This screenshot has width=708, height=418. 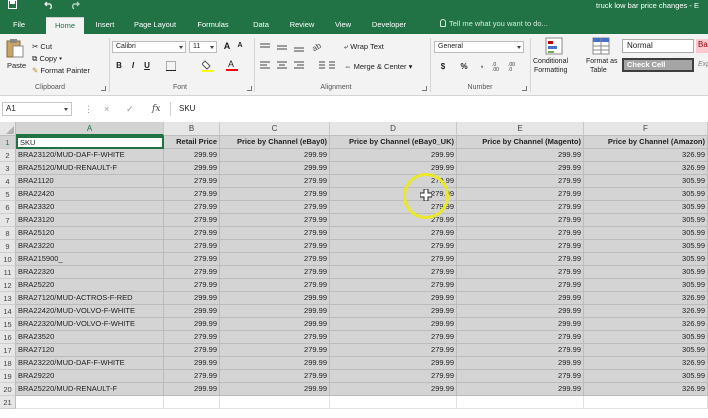 What do you see at coordinates (12, 6) in the screenshot?
I see `save-icon` at bounding box center [12, 6].